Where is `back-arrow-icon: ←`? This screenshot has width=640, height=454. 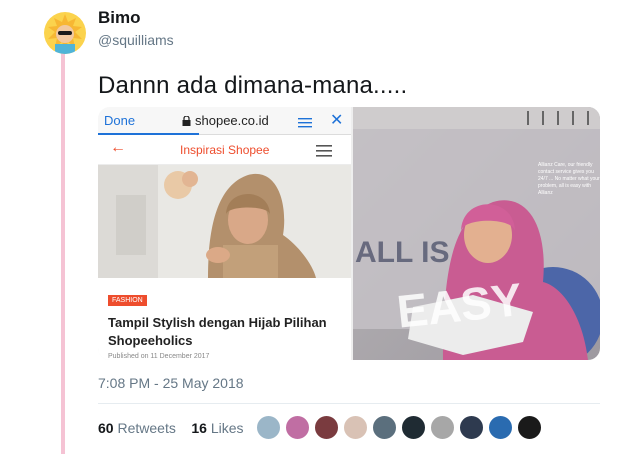 back-arrow-icon: ← is located at coordinates (118, 147).